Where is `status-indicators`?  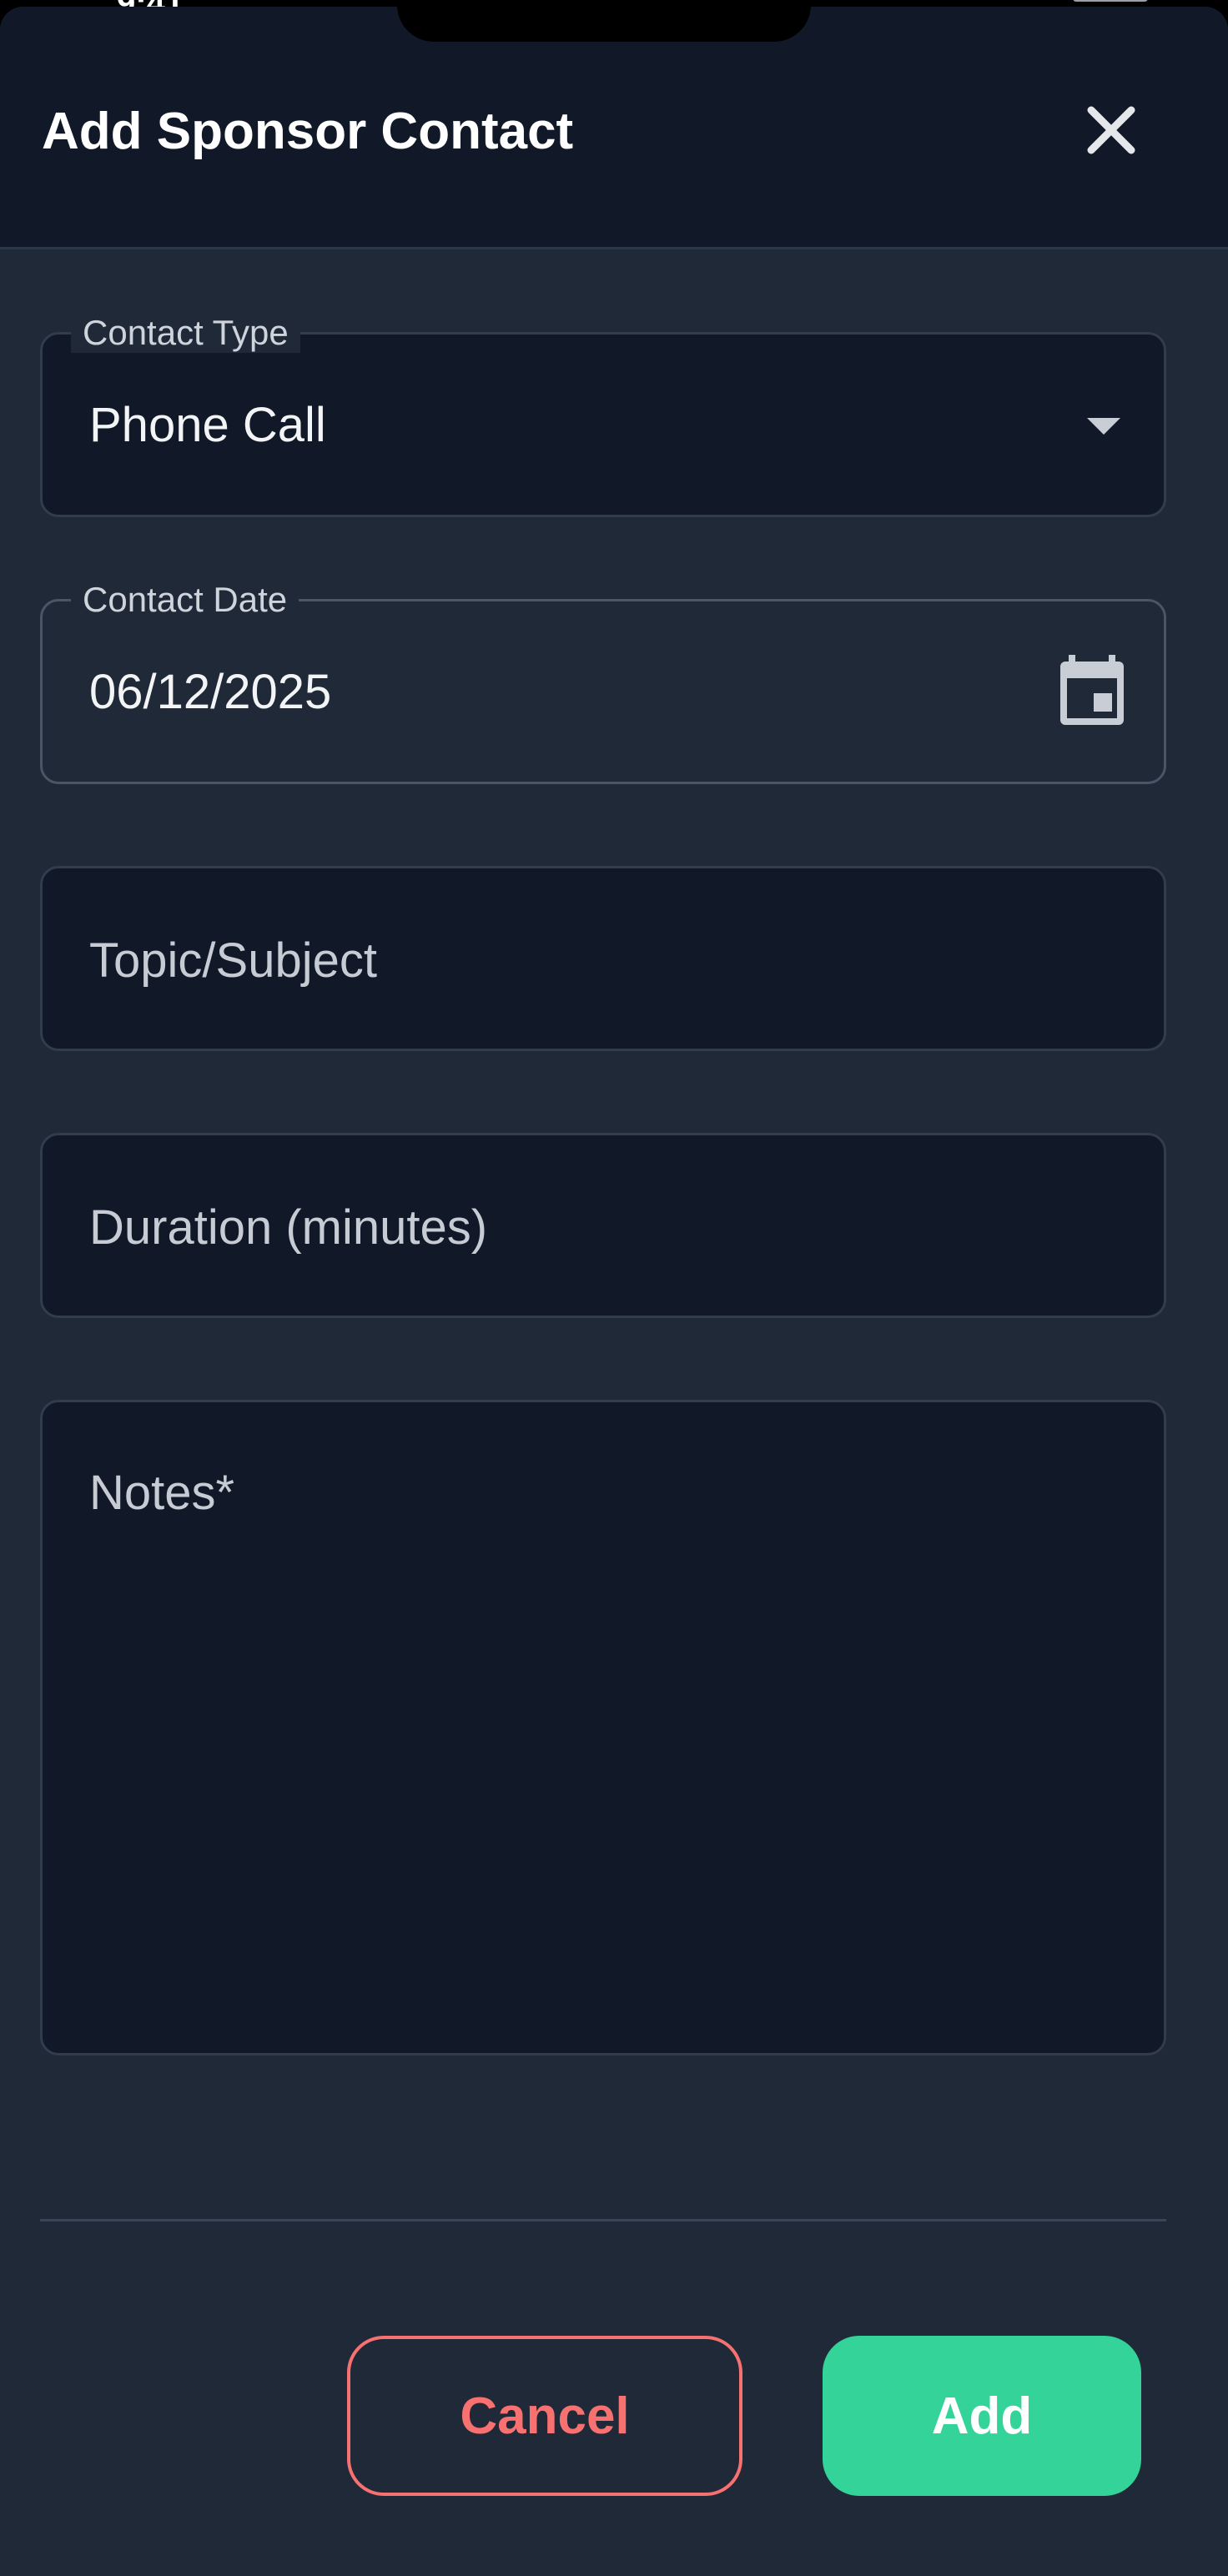 status-indicators is located at coordinates (1060, 1).